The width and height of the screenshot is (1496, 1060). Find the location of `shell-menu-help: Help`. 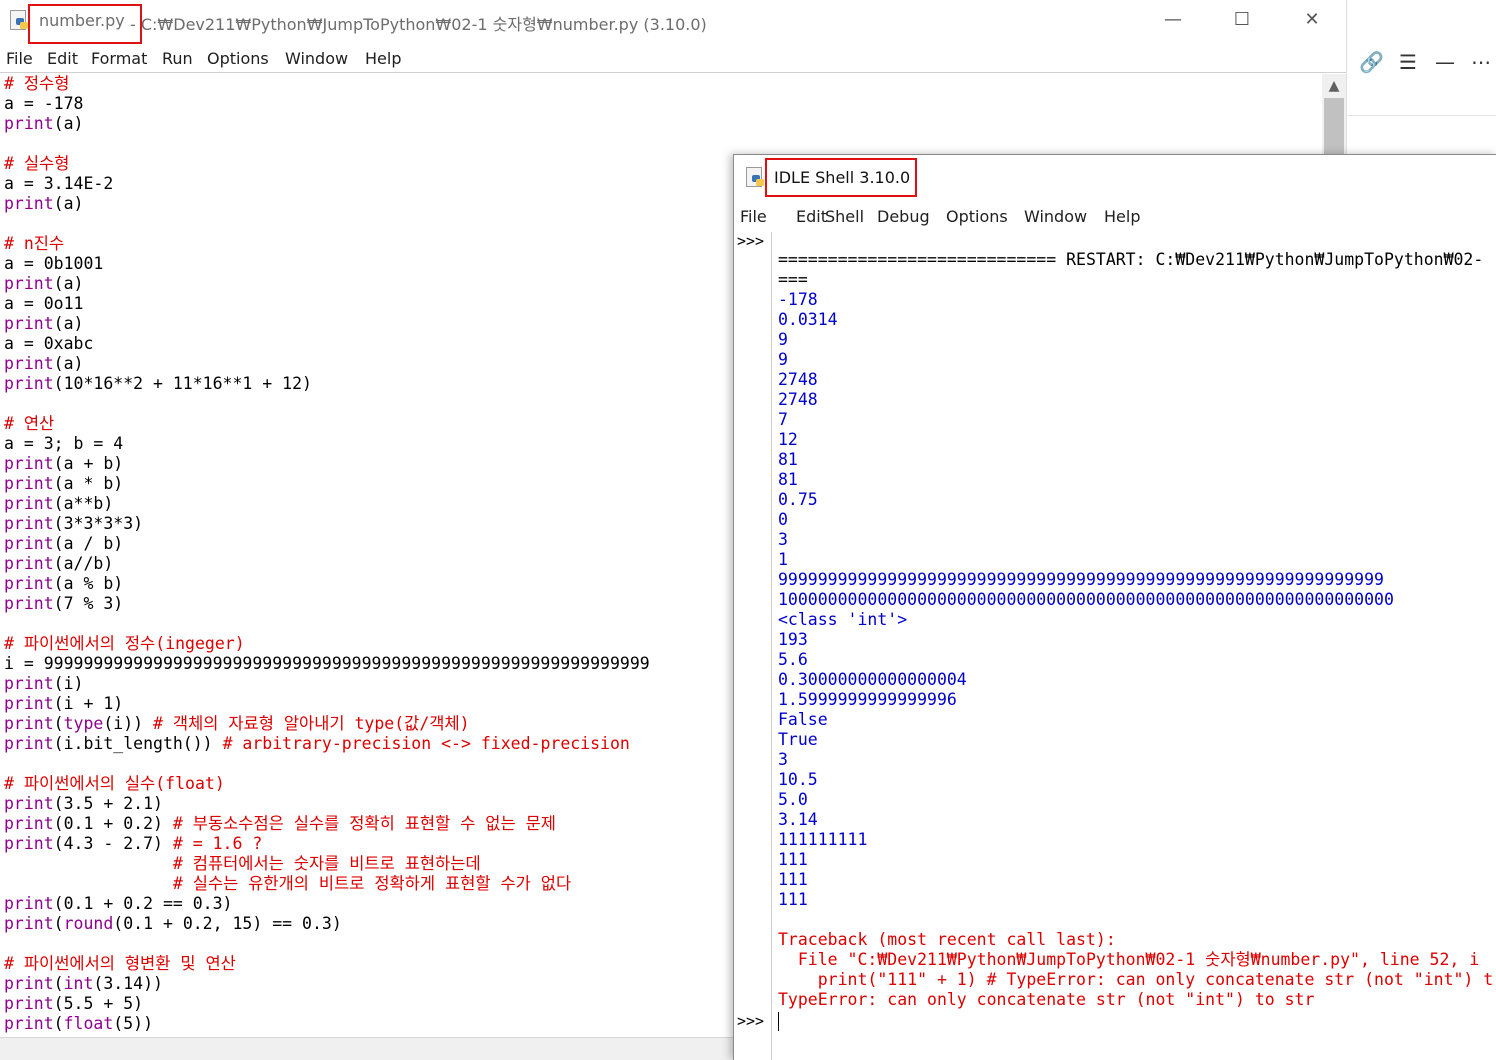

shell-menu-help: Help is located at coordinates (1122, 216).